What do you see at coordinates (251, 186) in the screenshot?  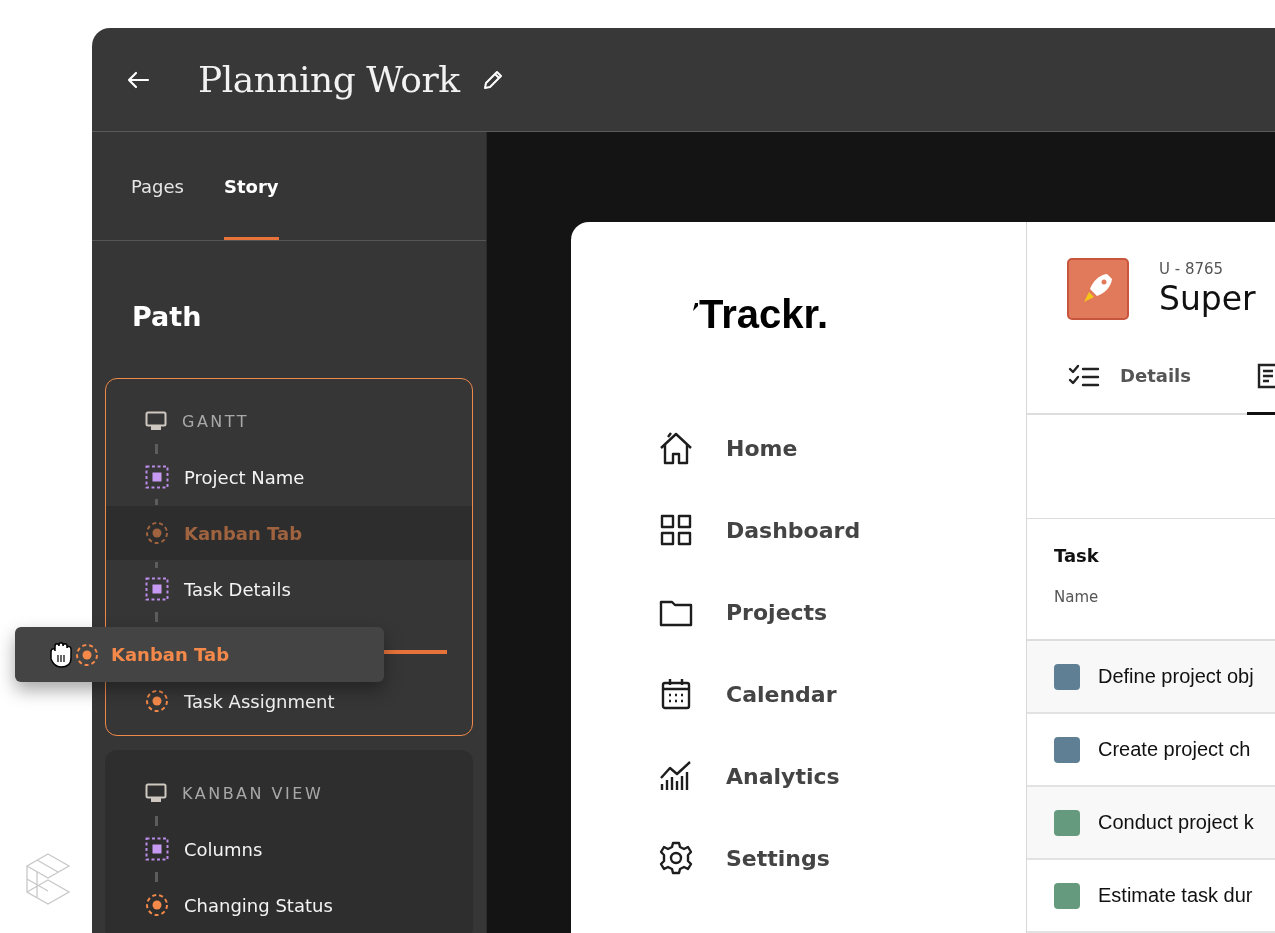 I see `panel-tab: Story` at bounding box center [251, 186].